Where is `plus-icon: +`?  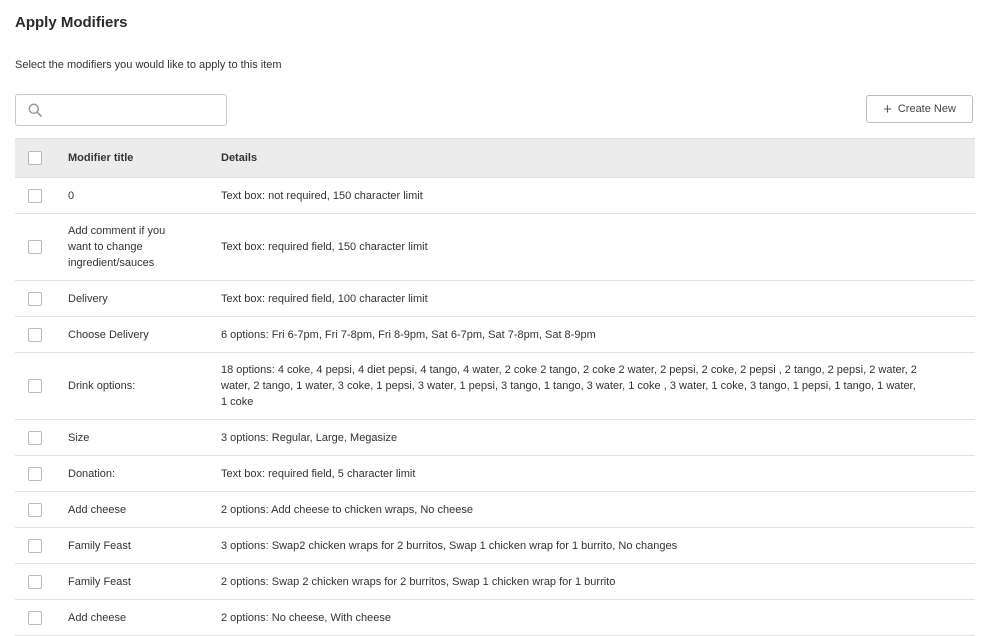
plus-icon: + is located at coordinates (887, 109).